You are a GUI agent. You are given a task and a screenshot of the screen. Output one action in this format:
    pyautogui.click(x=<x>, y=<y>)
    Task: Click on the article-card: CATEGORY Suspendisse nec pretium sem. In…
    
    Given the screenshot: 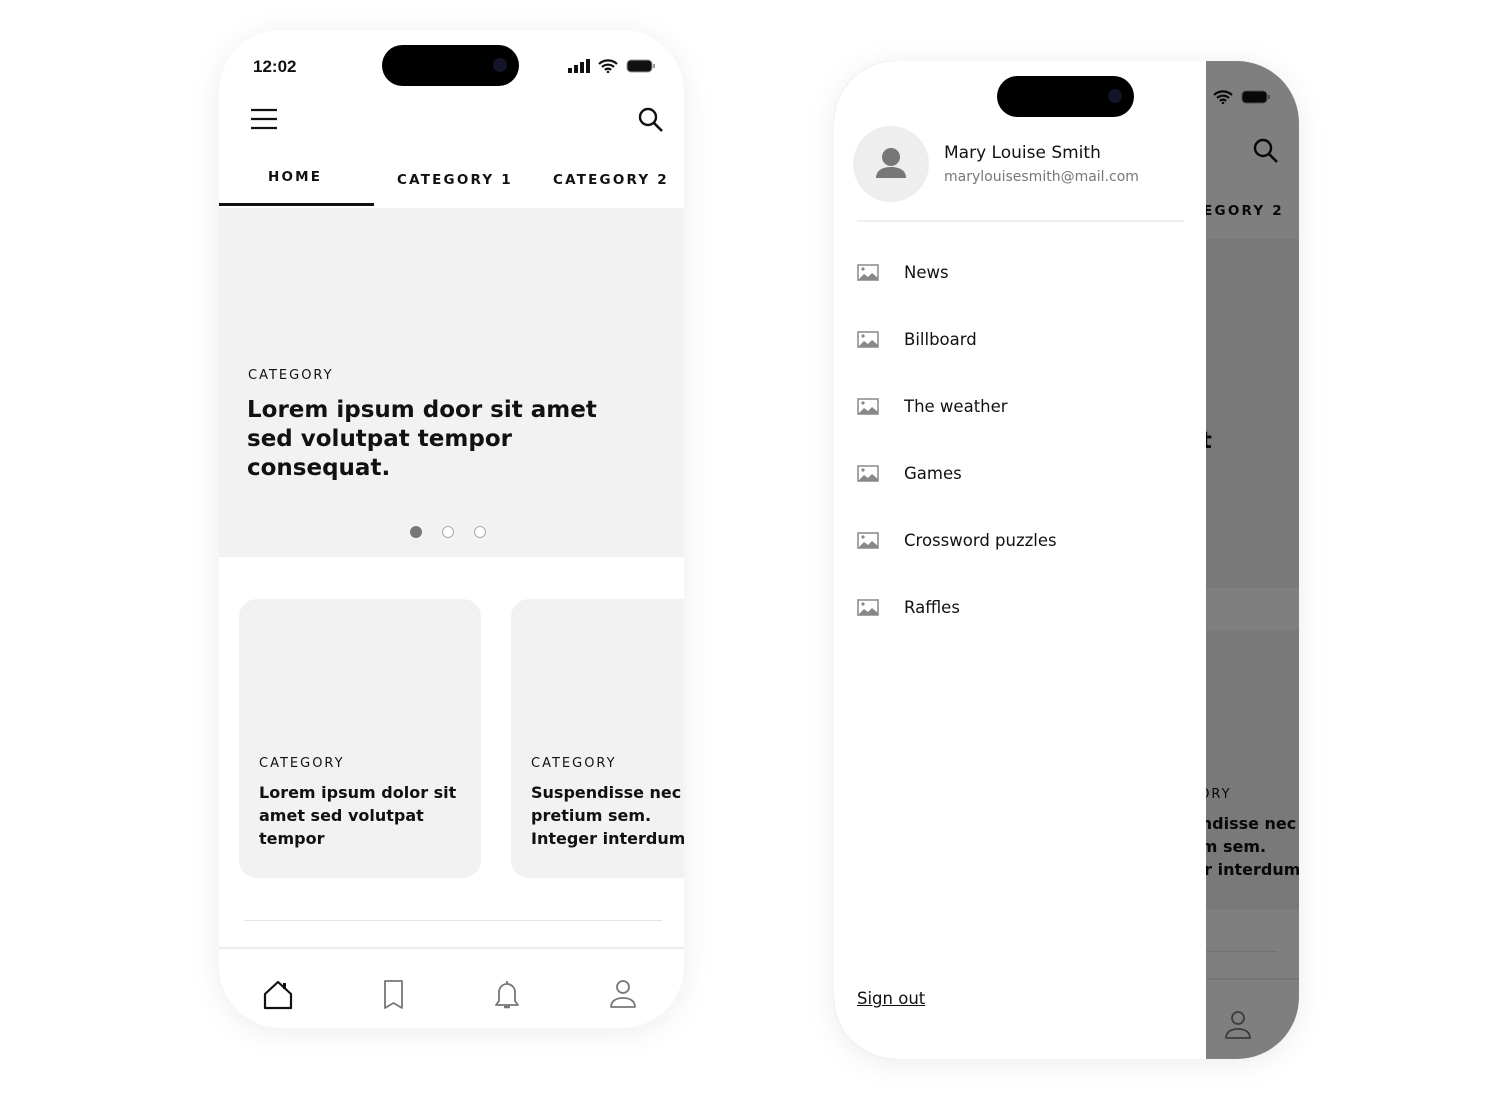 What is the action you would take?
    pyautogui.click(x=597, y=738)
    